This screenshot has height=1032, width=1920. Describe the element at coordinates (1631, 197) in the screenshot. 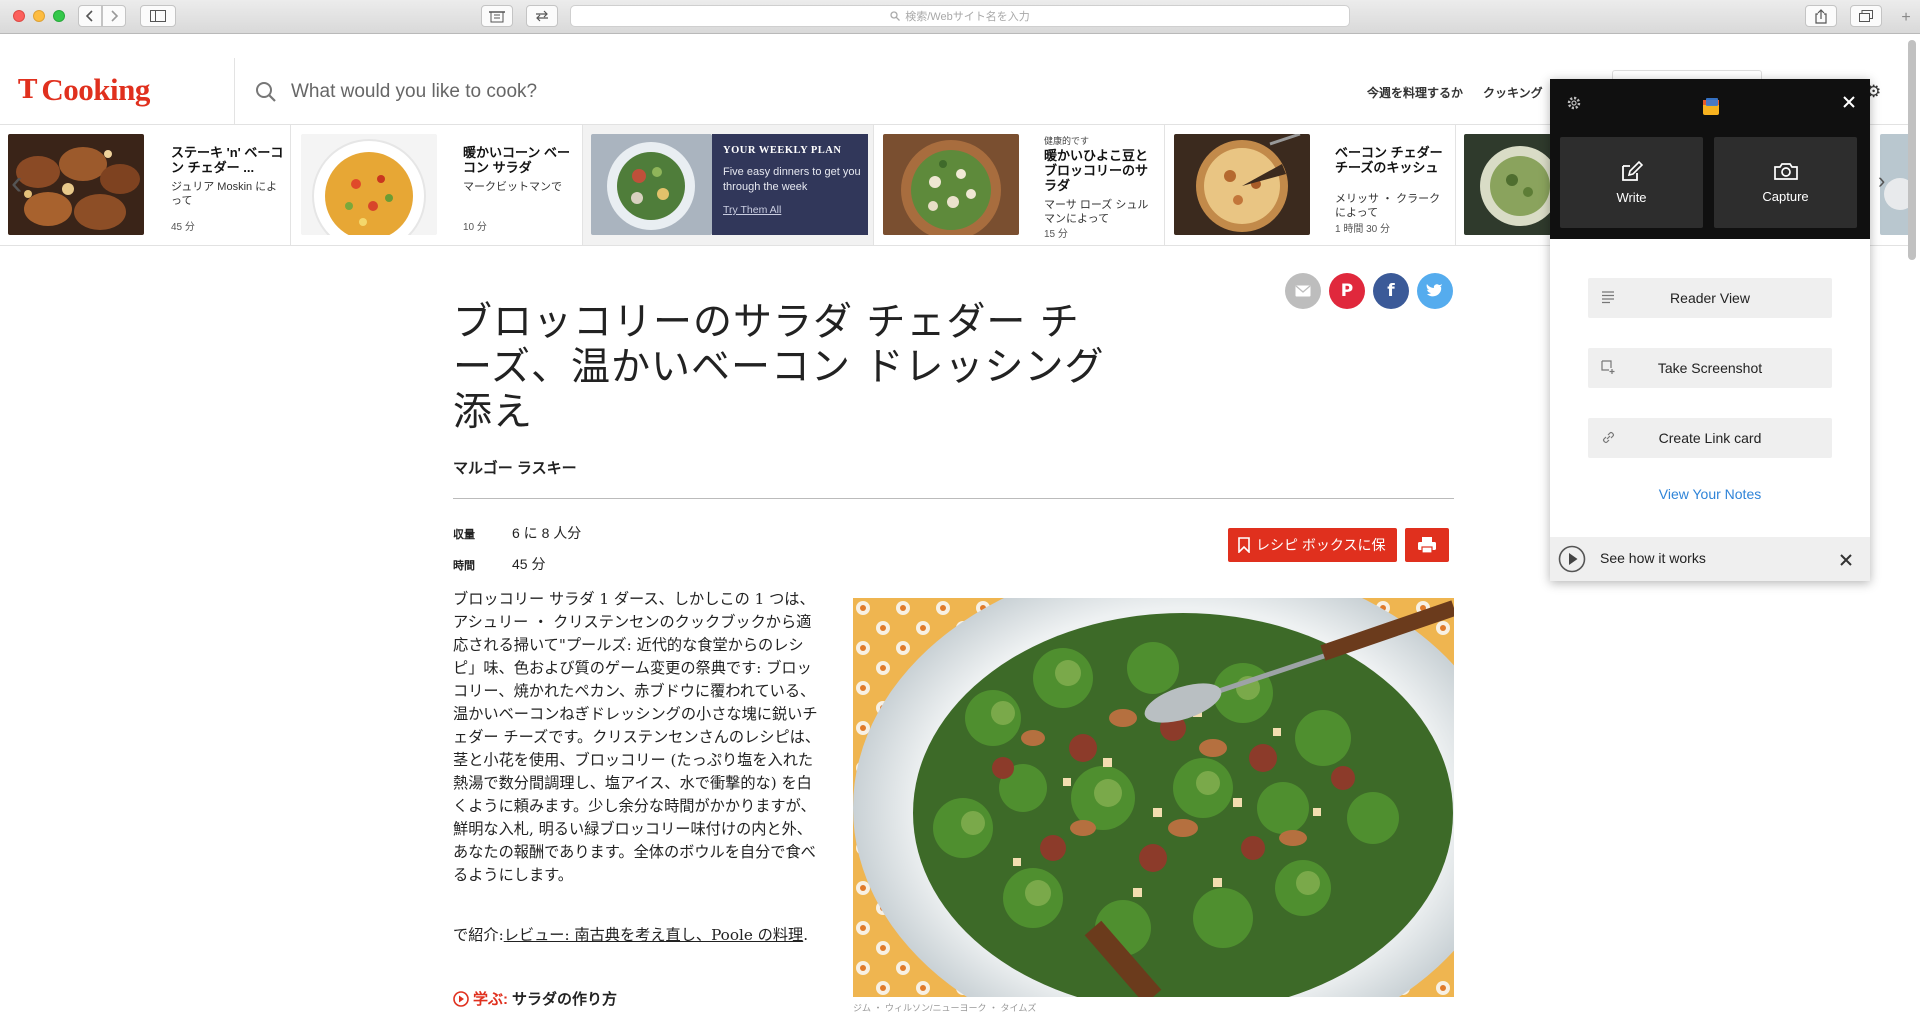

I see `write-label: Write` at that location.